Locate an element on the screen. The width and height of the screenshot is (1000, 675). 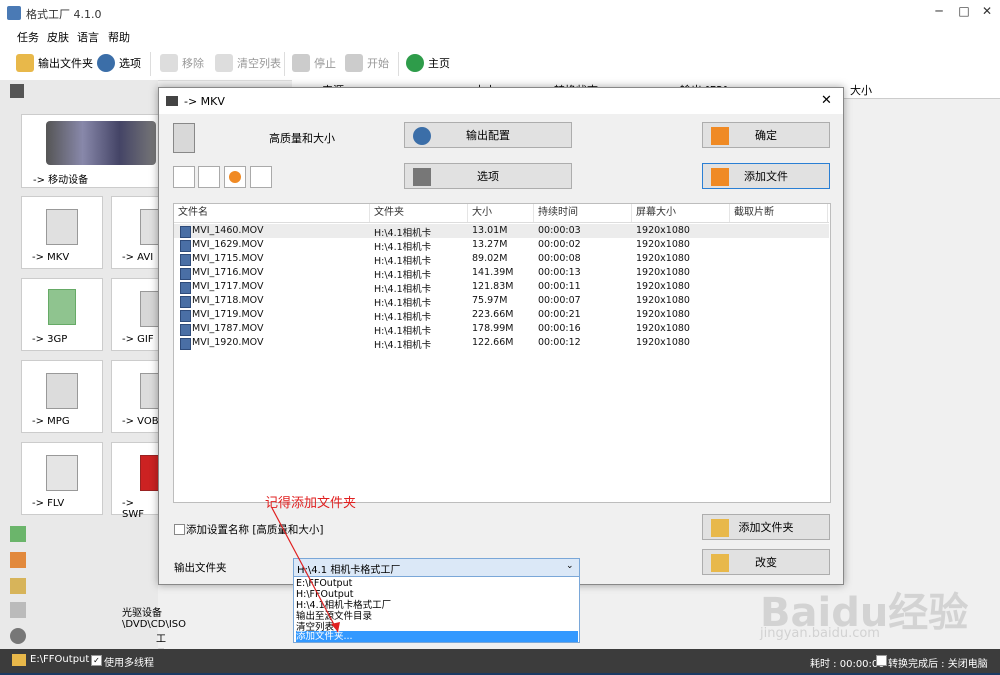
add-file-button: 添加文件 is located at coordinates (766, 176).